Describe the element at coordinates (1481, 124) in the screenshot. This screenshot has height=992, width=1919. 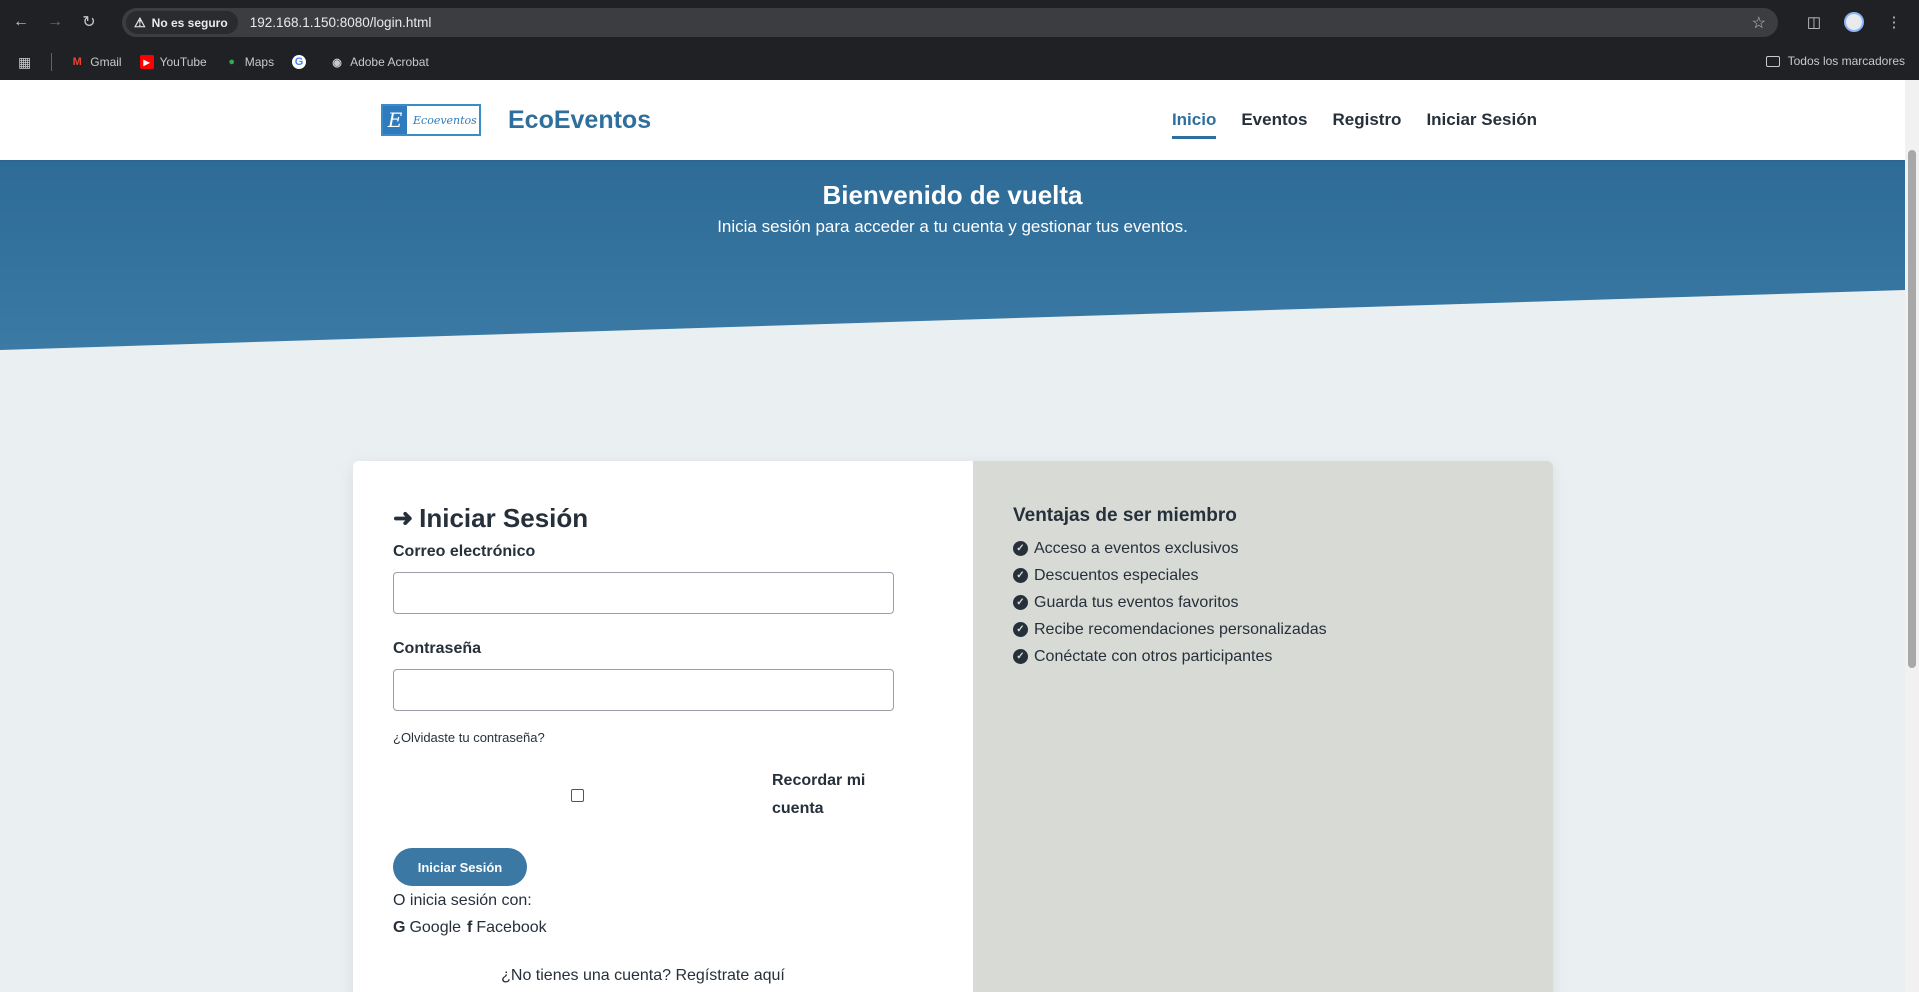
I see `nav-iniciar-sesion: Iniciar Sesión` at that location.